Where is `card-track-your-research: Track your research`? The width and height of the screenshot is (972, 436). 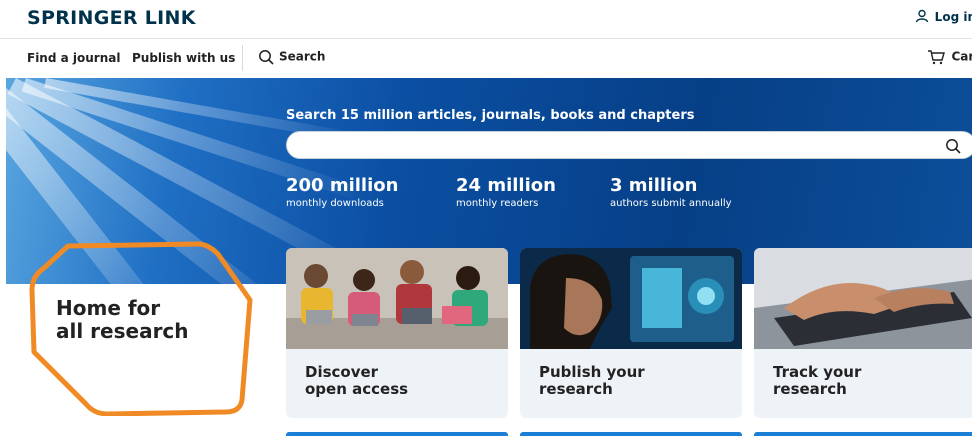 card-track-your-research: Track your research is located at coordinates (863, 333).